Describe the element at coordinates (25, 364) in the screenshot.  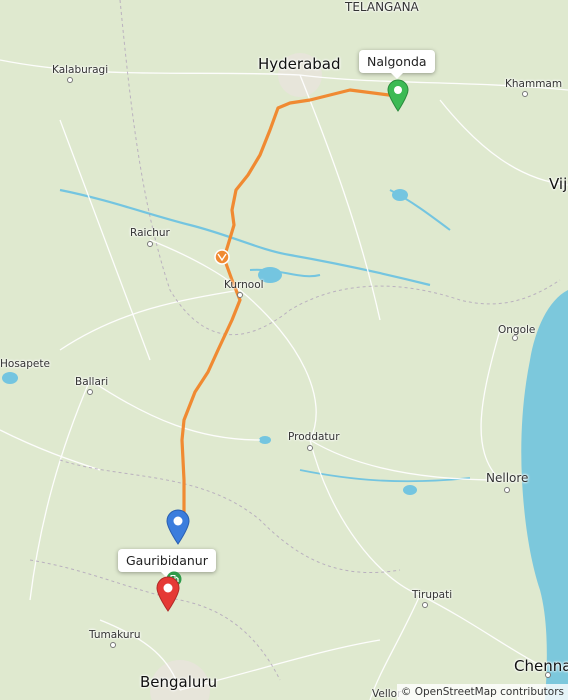
I see `city-label-hosapete: Hosapete` at that location.